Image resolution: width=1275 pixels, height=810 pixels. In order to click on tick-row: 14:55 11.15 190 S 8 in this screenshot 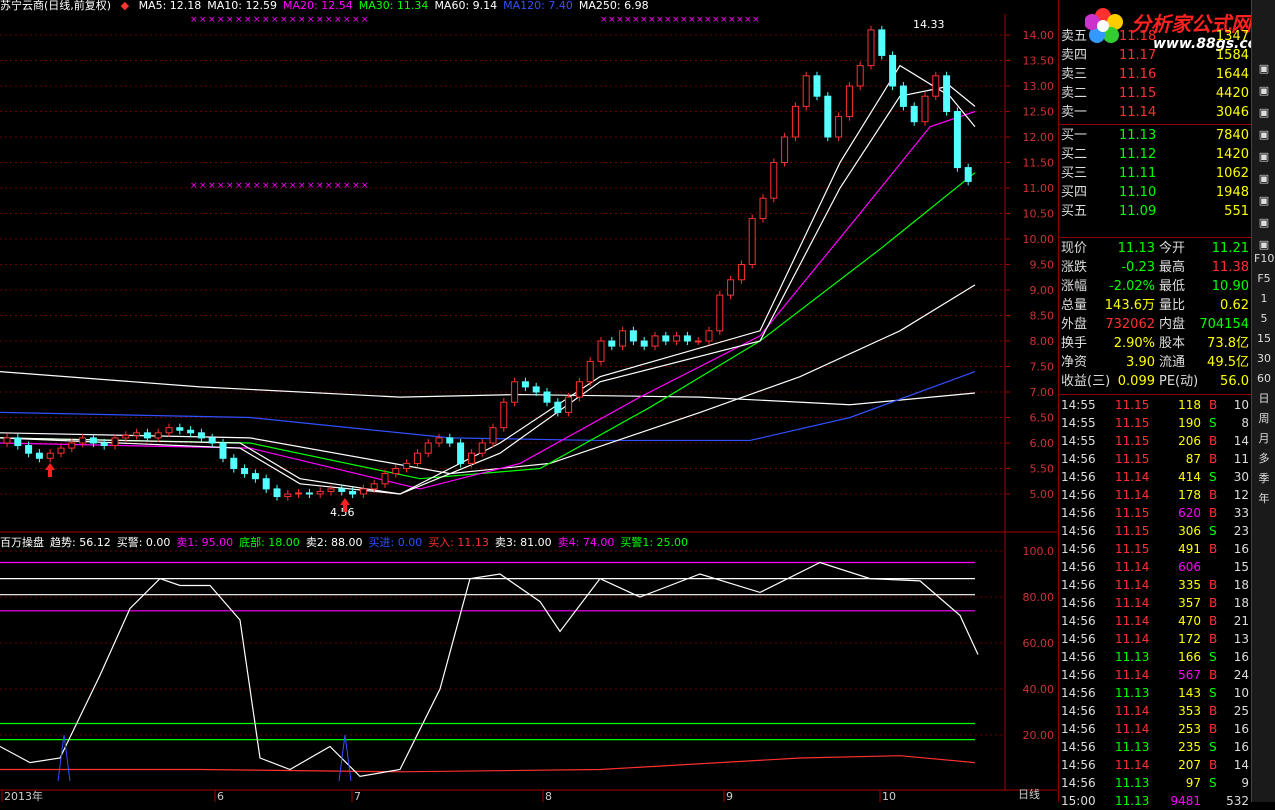, I will do `click(1155, 423)`.